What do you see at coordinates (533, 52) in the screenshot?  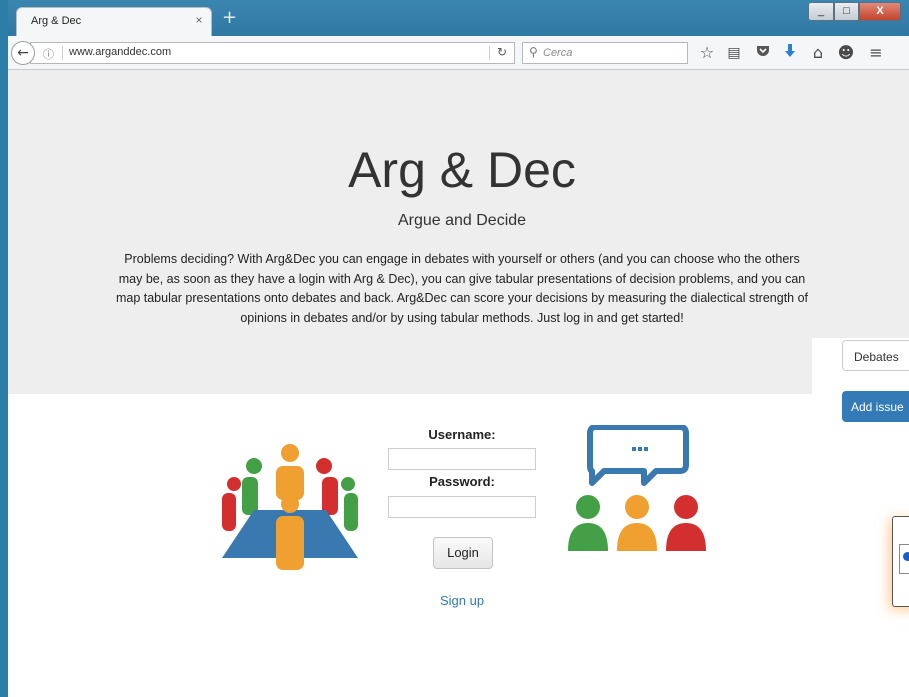 I see `search-icon: ⚲` at bounding box center [533, 52].